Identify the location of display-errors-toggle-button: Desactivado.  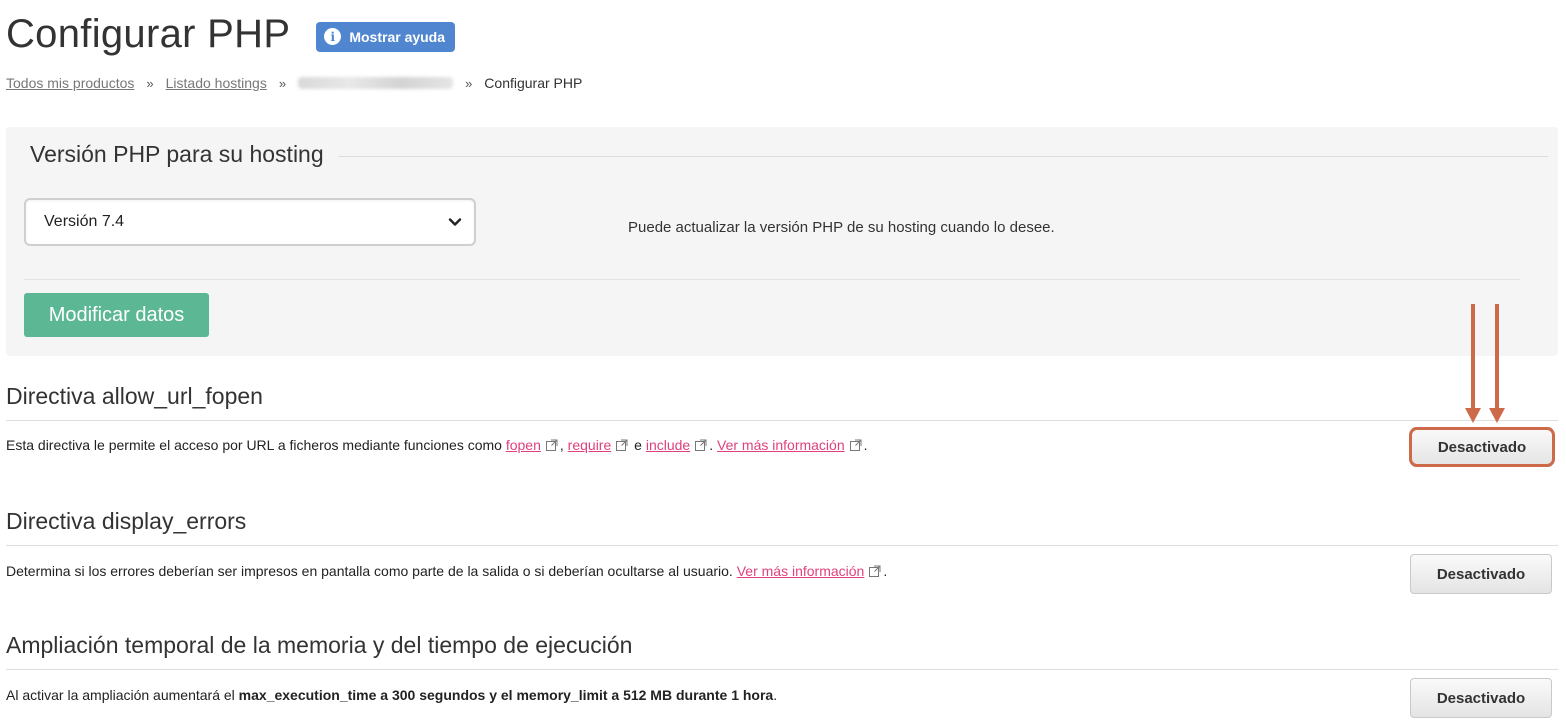
(1481, 574).